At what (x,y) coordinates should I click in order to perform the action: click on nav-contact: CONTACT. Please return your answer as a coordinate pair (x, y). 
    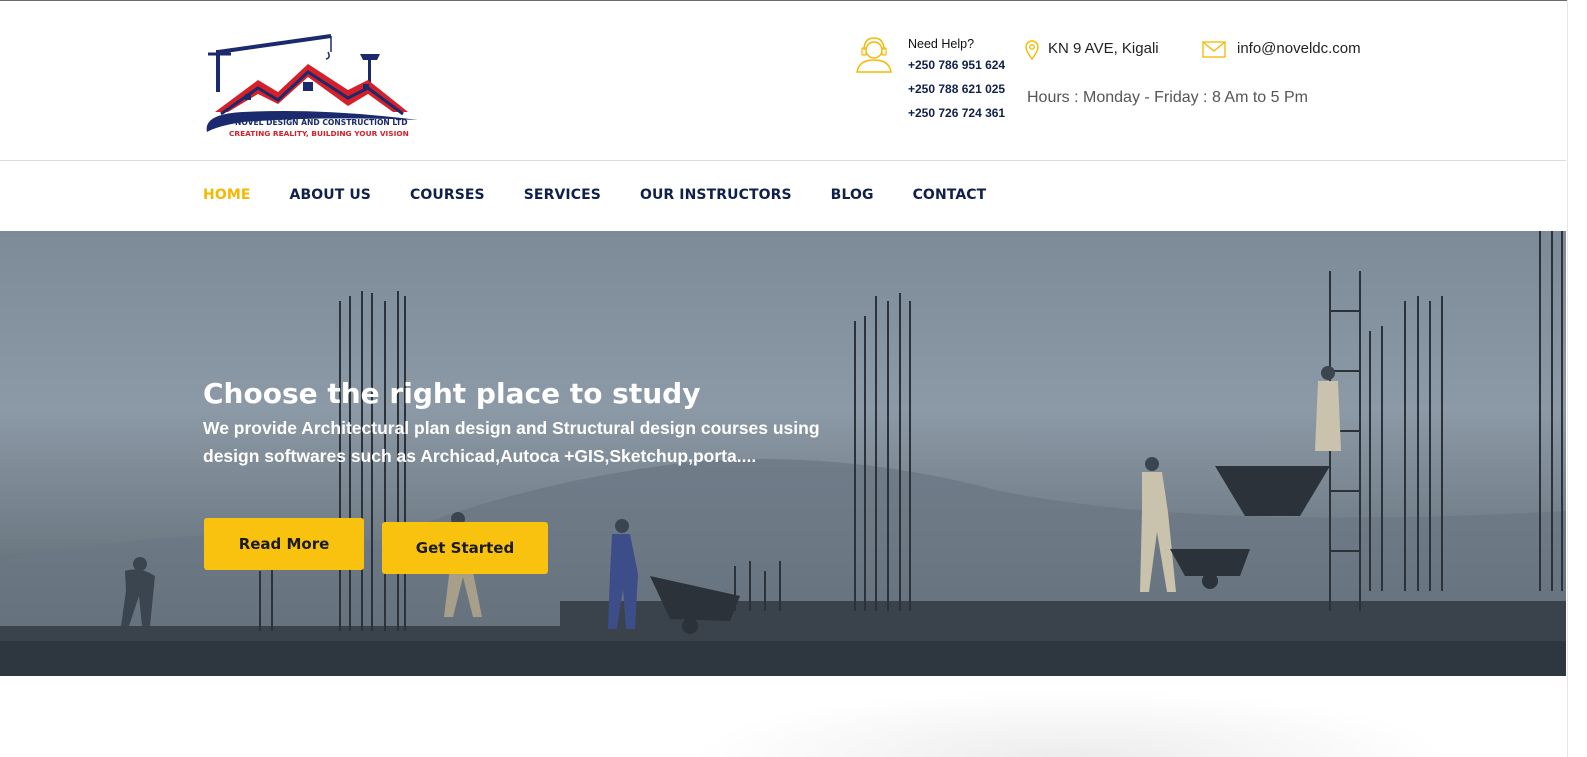
    Looking at the image, I should click on (950, 195).